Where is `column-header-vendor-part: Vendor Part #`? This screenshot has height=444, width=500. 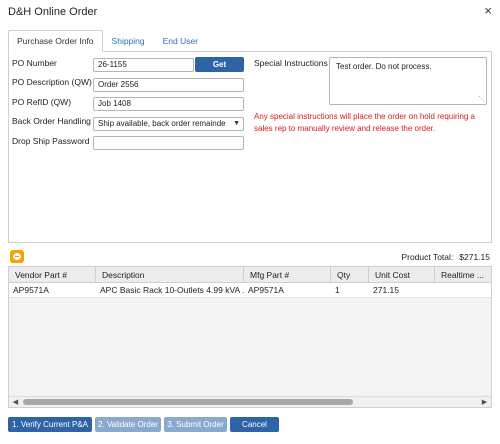 column-header-vendor-part: Vendor Part # is located at coordinates (52, 275).